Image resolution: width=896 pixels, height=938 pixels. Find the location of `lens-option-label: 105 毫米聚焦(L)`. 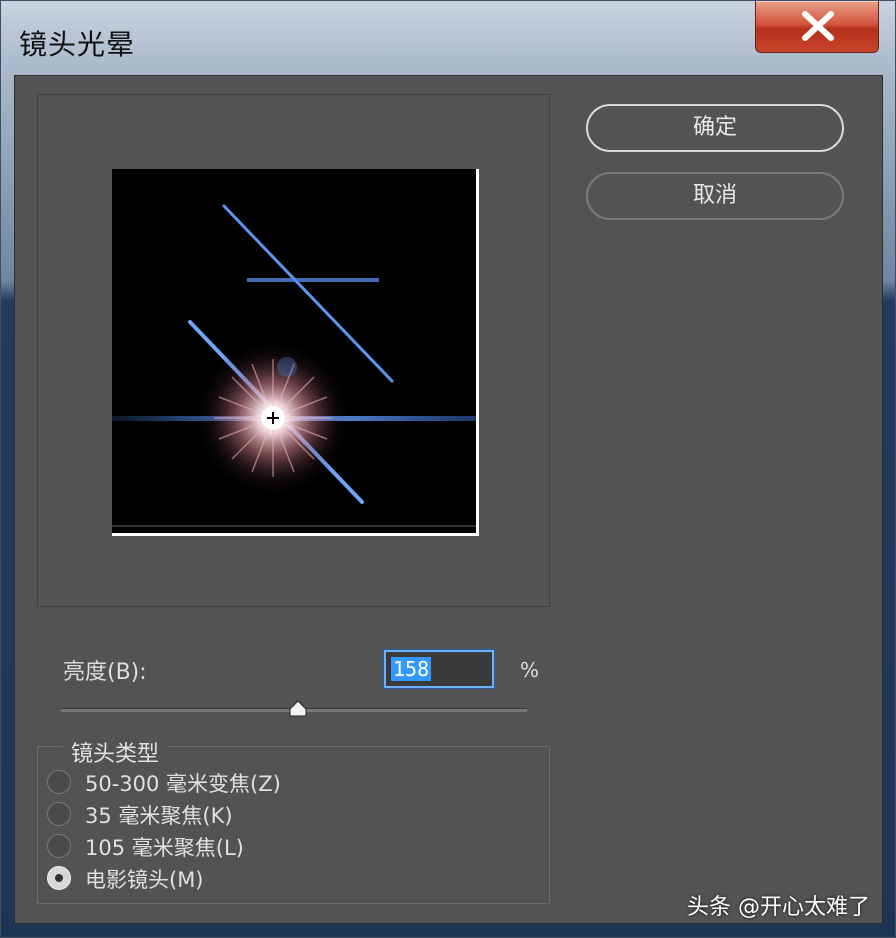

lens-option-label: 105 毫米聚焦(L) is located at coordinates (164, 848).